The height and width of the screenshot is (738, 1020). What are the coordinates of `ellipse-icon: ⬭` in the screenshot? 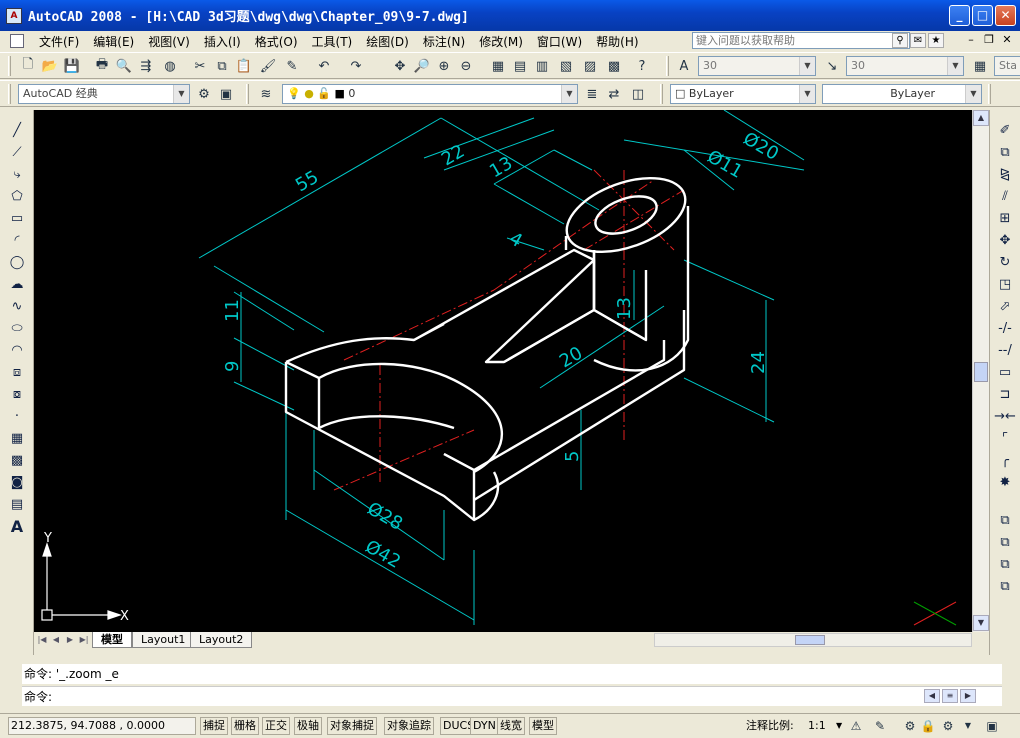 It's located at (17, 328).